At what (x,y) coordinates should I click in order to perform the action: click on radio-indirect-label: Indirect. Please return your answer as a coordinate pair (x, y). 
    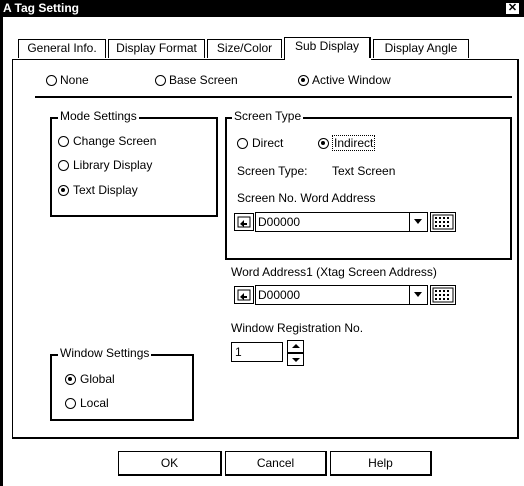
    Looking at the image, I should click on (354, 143).